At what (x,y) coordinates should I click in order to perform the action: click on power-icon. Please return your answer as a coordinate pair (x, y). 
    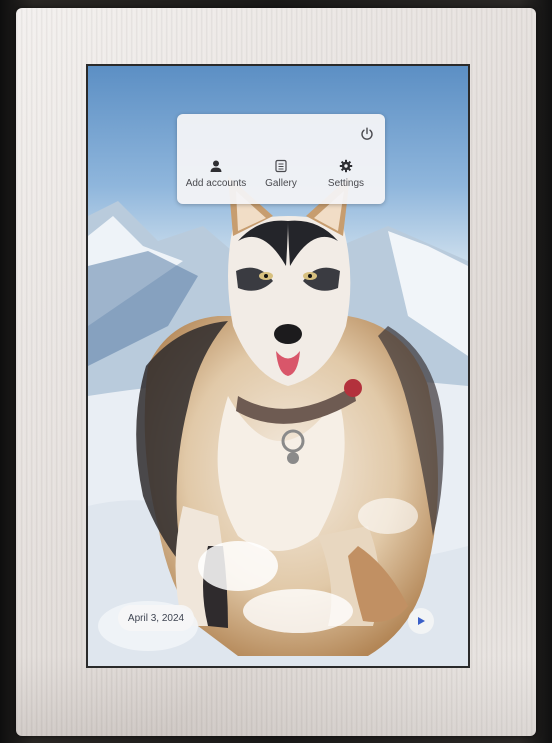
    Looking at the image, I should click on (367, 133).